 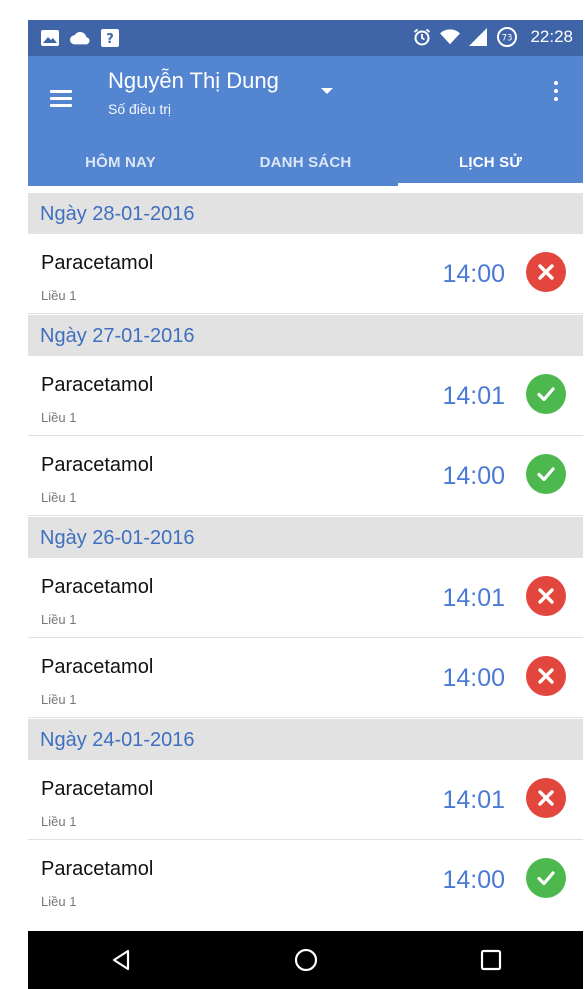 What do you see at coordinates (193, 81) in the screenshot?
I see `patient-name: Nguyễn Thị Dung` at bounding box center [193, 81].